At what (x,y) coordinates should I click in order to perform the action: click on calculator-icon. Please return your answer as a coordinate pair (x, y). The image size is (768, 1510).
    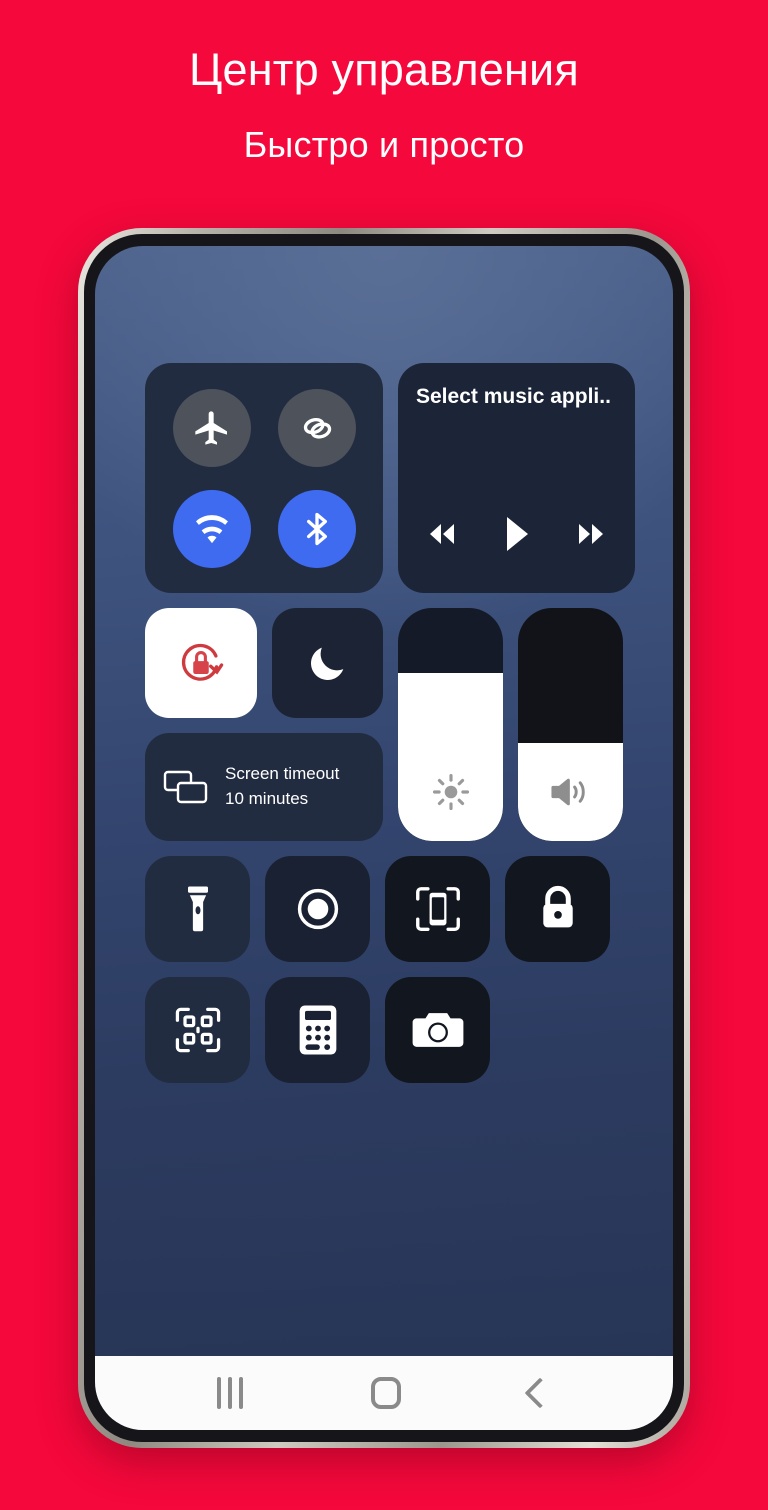
    Looking at the image, I should click on (318, 1030).